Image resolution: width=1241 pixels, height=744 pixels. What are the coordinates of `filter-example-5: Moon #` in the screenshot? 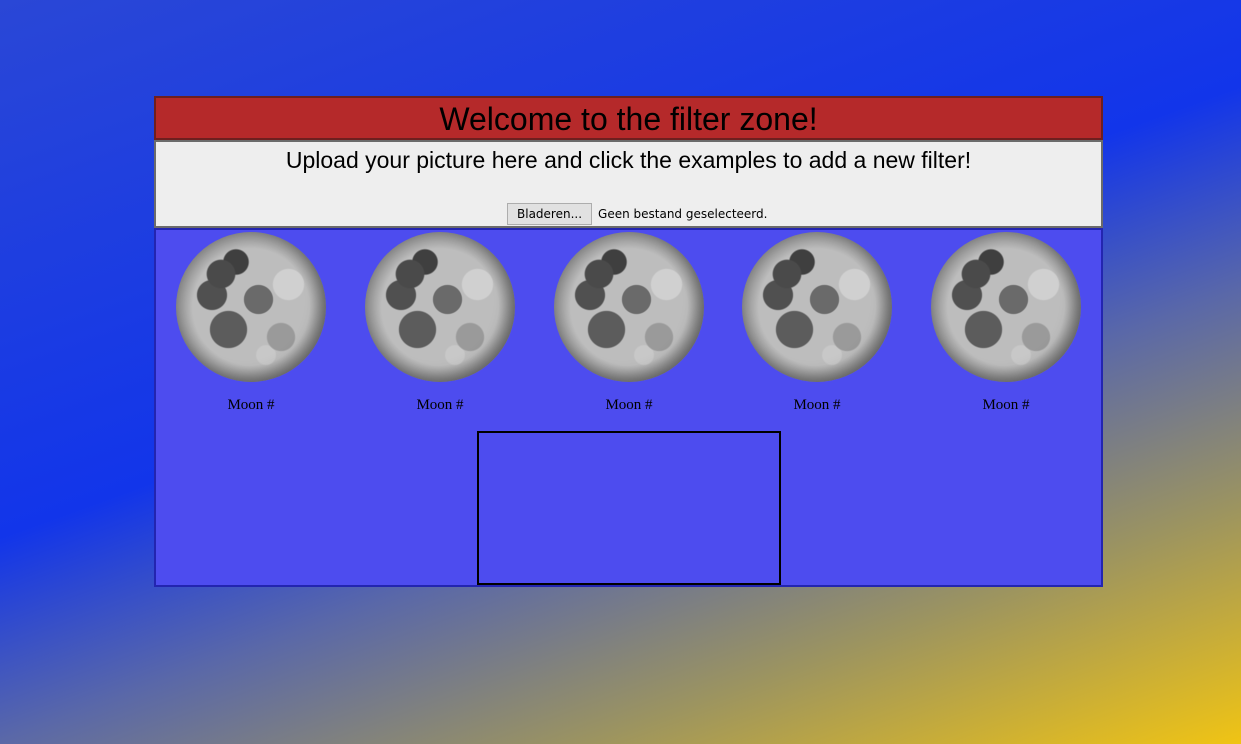 It's located at (1006, 323).